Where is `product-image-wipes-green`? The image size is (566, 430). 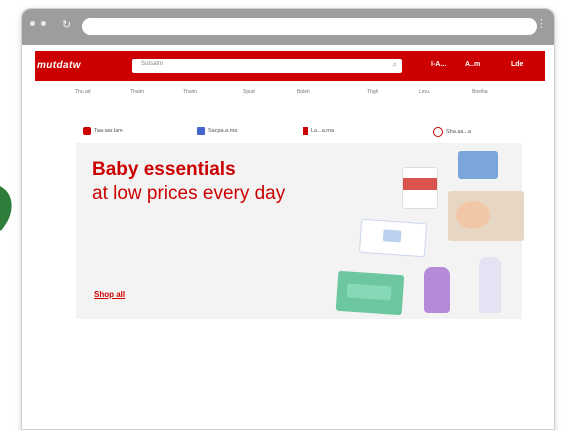 product-image-wipes-green is located at coordinates (370, 293).